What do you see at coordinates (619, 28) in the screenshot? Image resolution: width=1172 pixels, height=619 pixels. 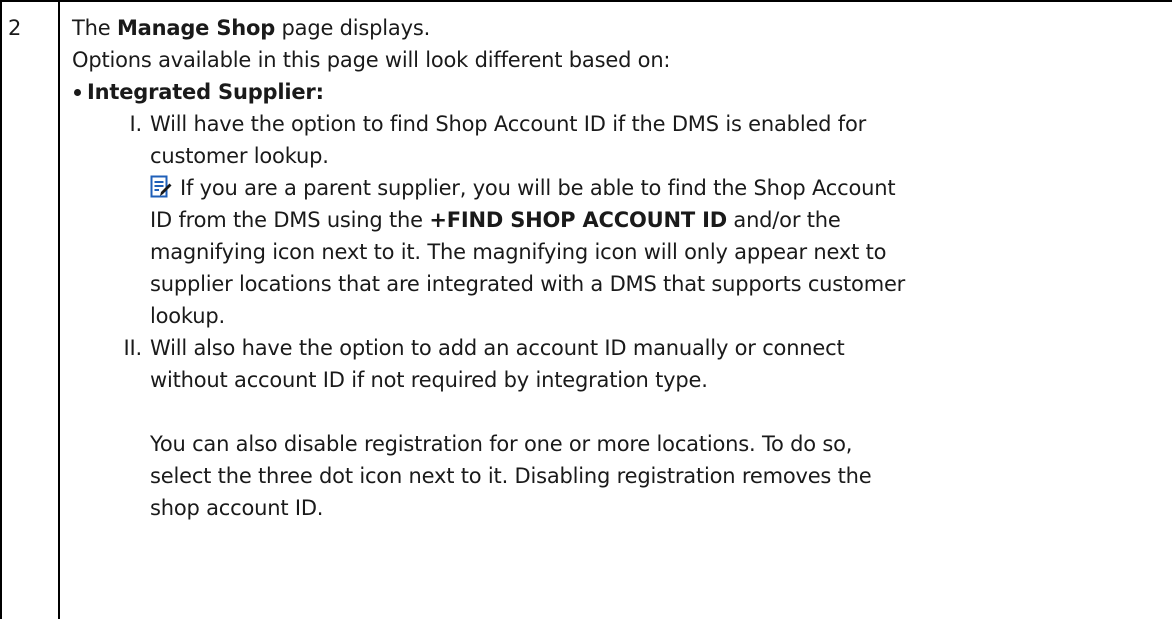 I see `intro-line: The Manage Shop page displays.` at bounding box center [619, 28].